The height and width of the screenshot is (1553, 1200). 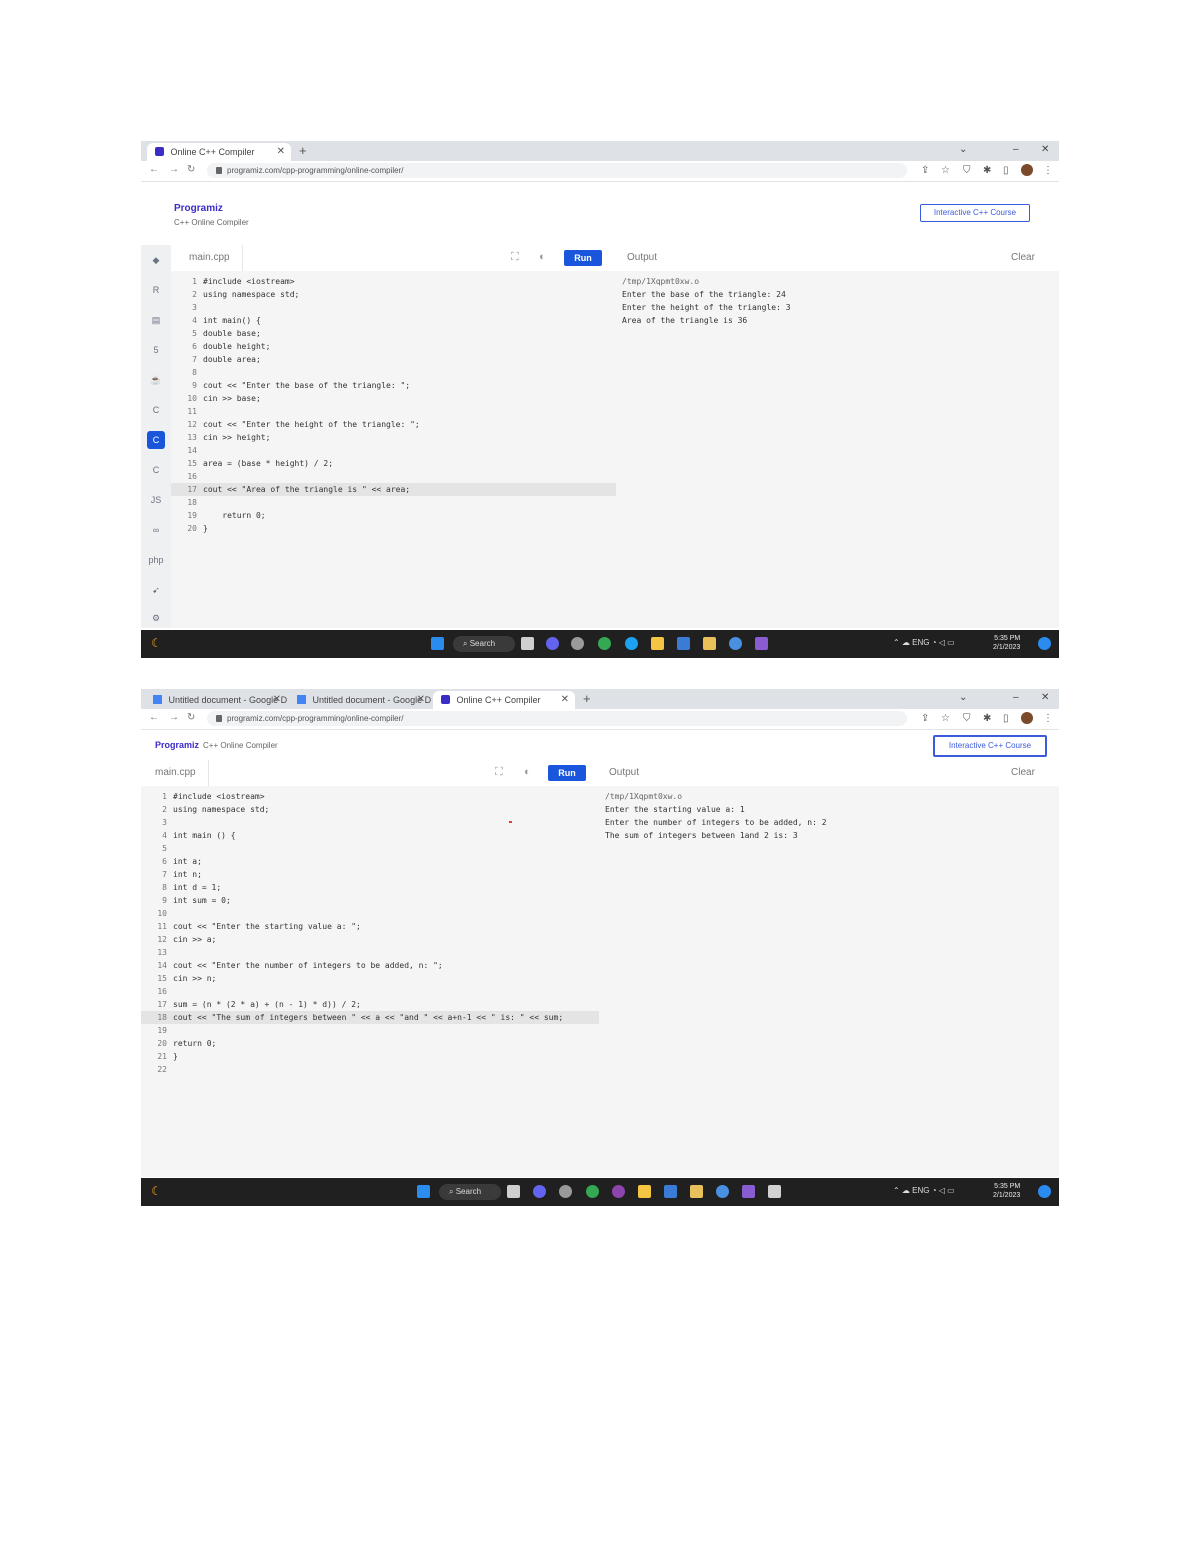 I want to click on minimize-icon: –, so click(x=1016, y=149).